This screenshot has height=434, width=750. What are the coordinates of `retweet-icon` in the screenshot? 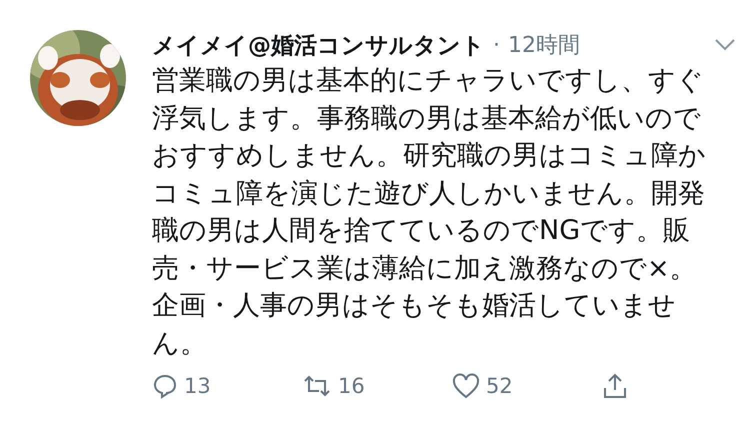 It's located at (317, 386).